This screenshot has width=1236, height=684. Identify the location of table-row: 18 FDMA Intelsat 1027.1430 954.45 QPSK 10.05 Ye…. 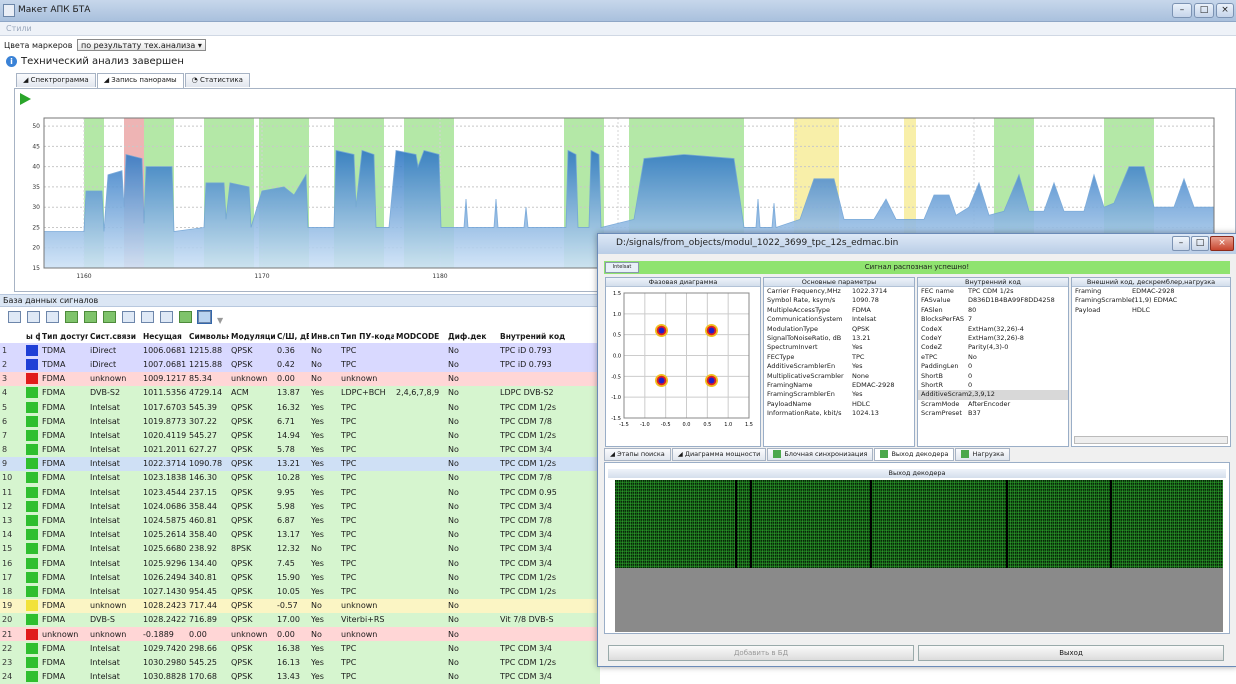
(300, 591).